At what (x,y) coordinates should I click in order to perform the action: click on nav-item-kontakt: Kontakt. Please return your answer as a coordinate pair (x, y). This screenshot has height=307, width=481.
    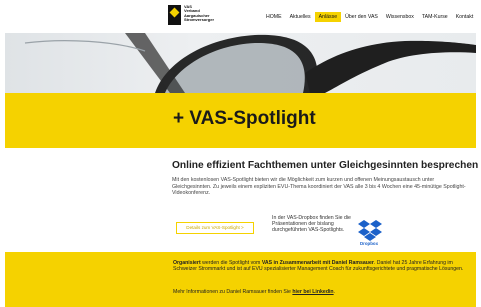
    Looking at the image, I should click on (465, 17).